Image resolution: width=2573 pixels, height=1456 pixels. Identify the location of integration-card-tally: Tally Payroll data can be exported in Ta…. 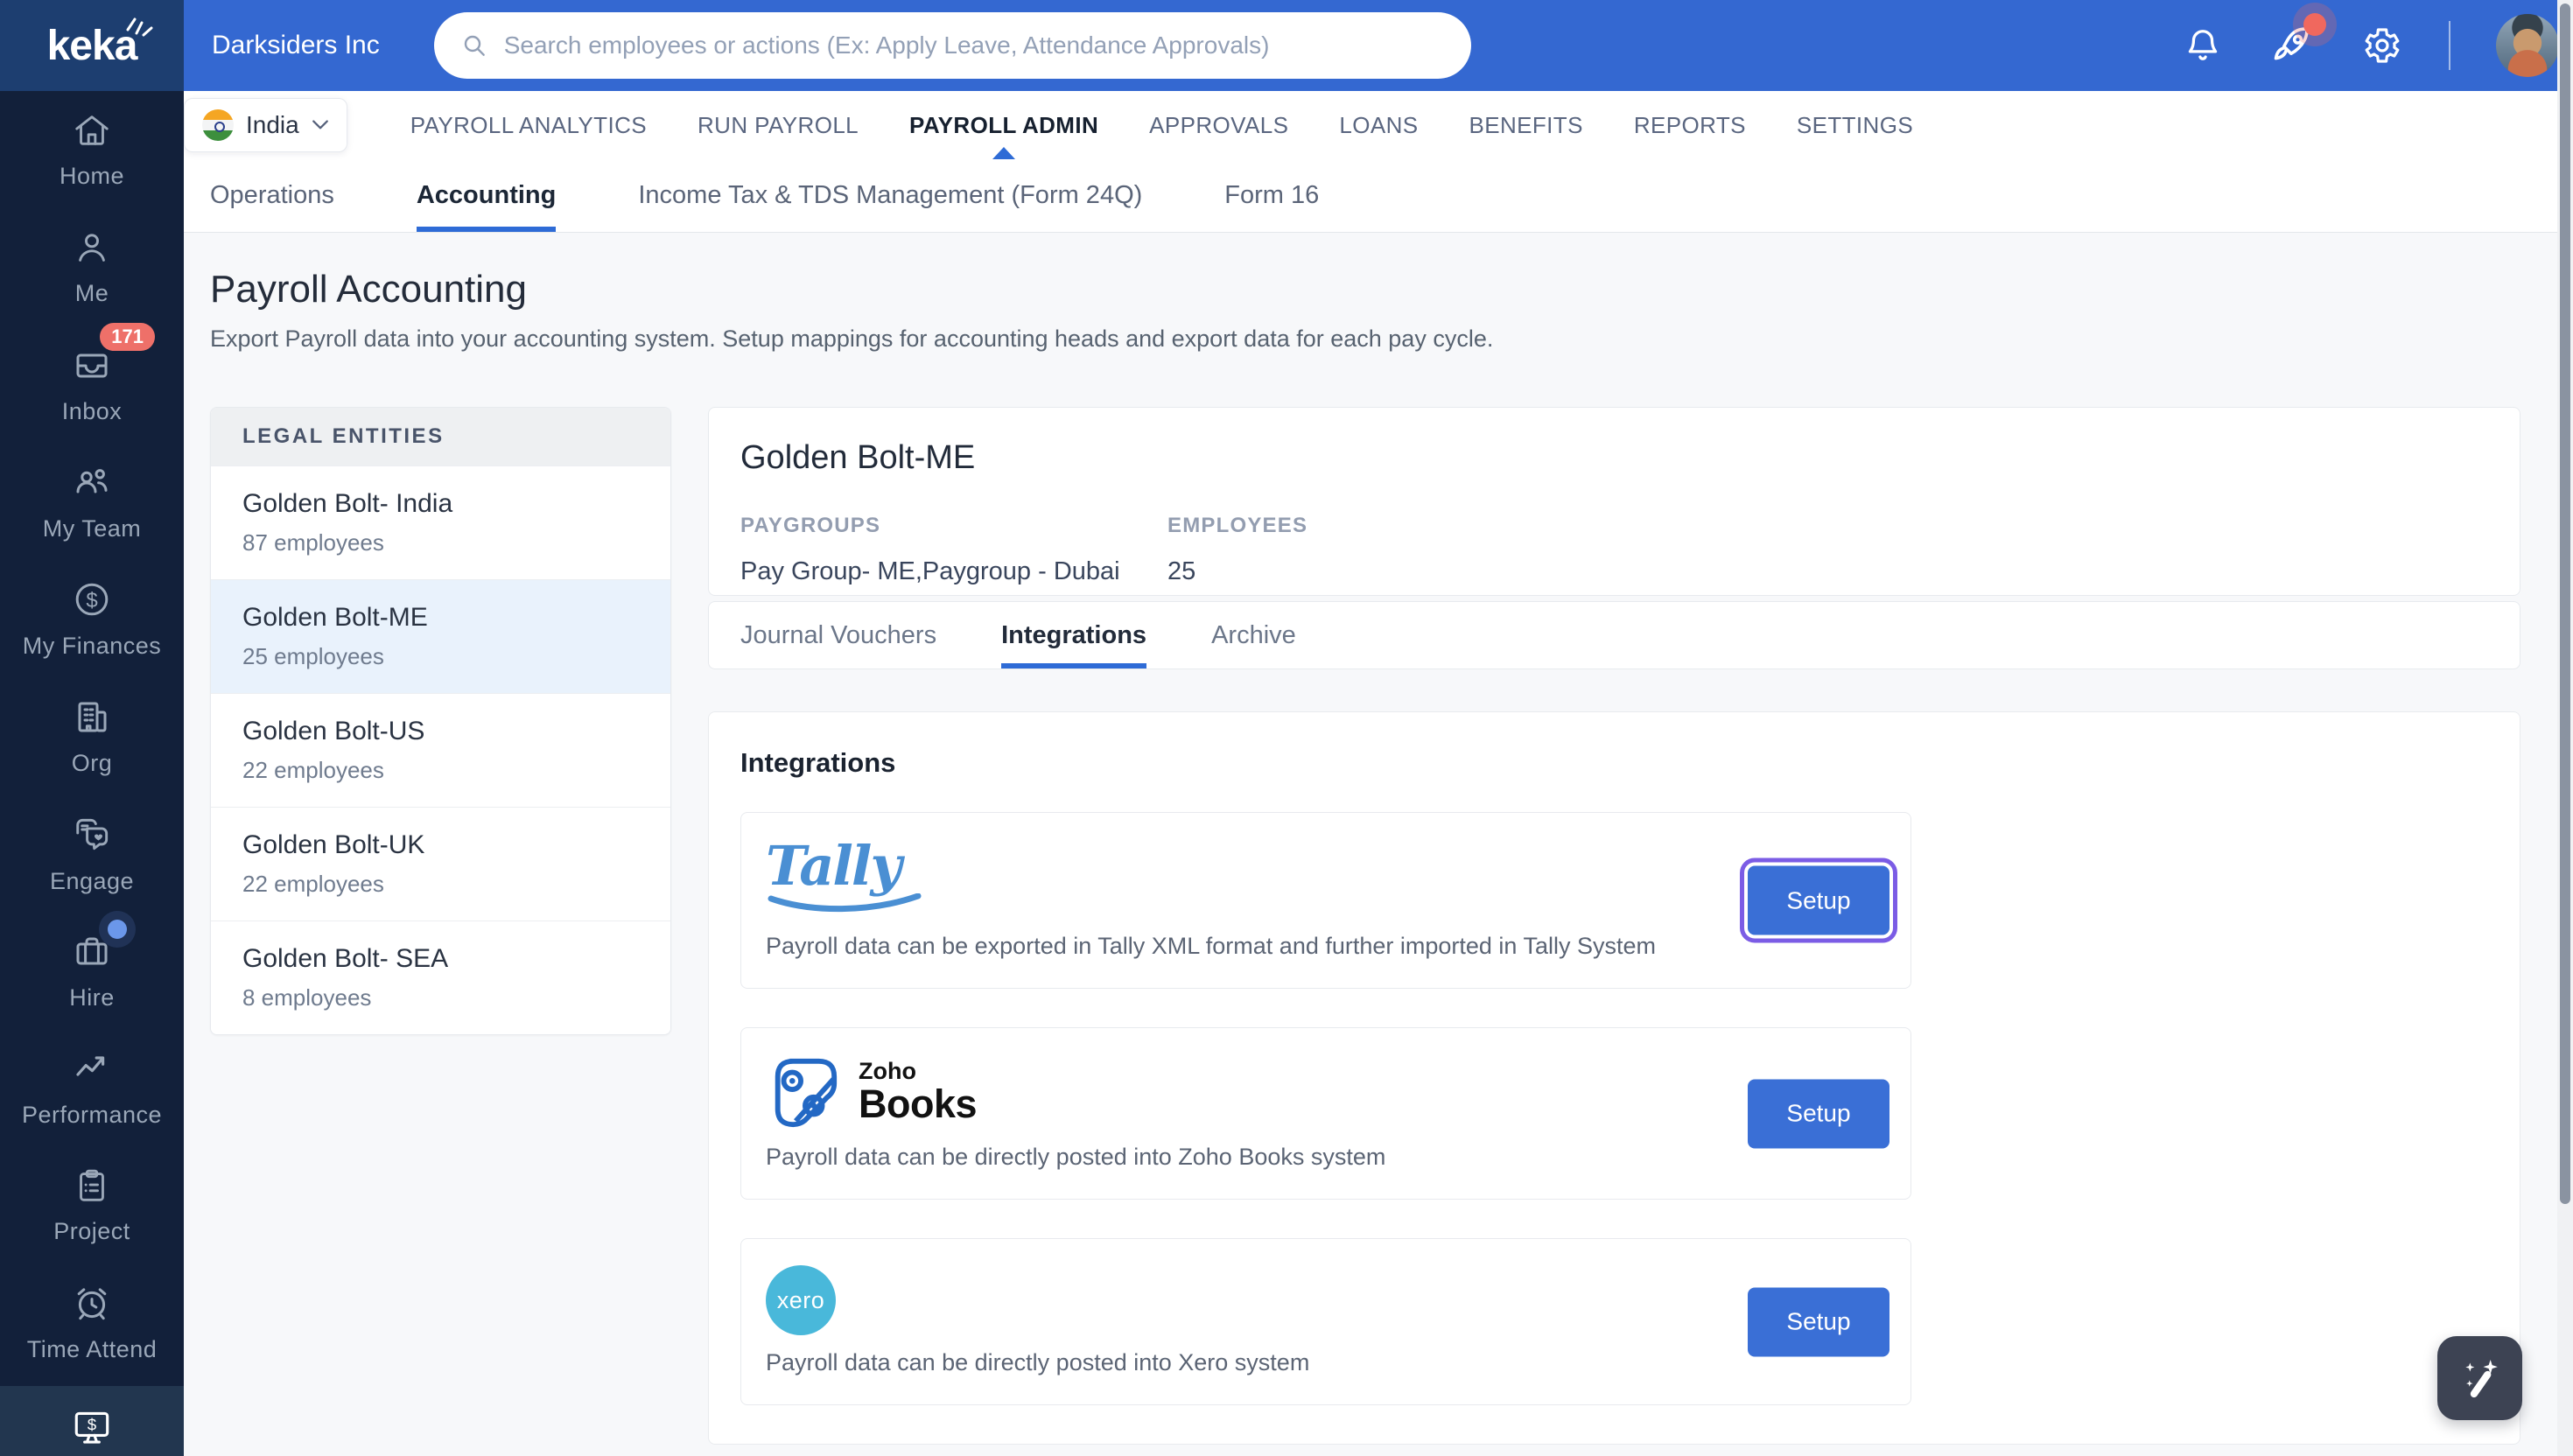
(1325, 900).